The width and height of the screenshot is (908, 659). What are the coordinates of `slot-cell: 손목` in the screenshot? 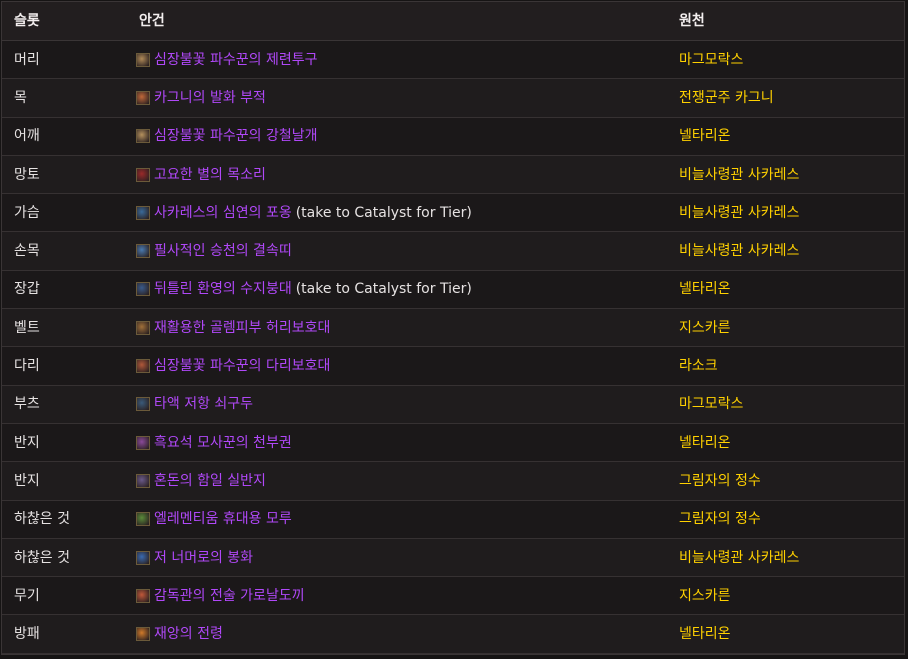 It's located at (27, 251).